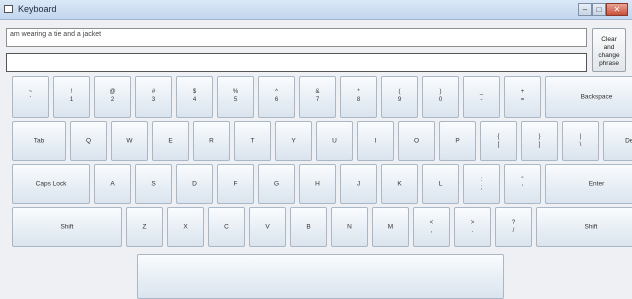  Describe the element at coordinates (472, 231) in the screenshot. I see `key-base-symbol: .` at that location.